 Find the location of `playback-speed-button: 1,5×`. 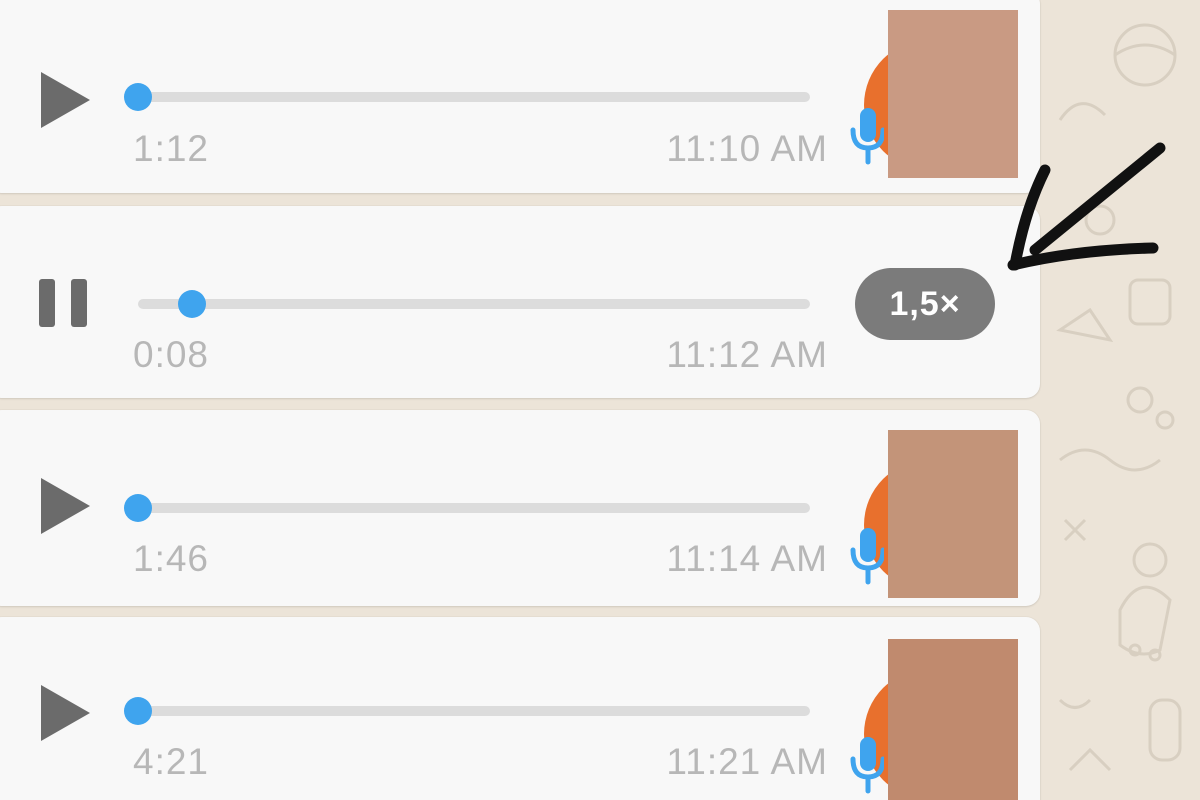

playback-speed-button: 1,5× is located at coordinates (925, 304).